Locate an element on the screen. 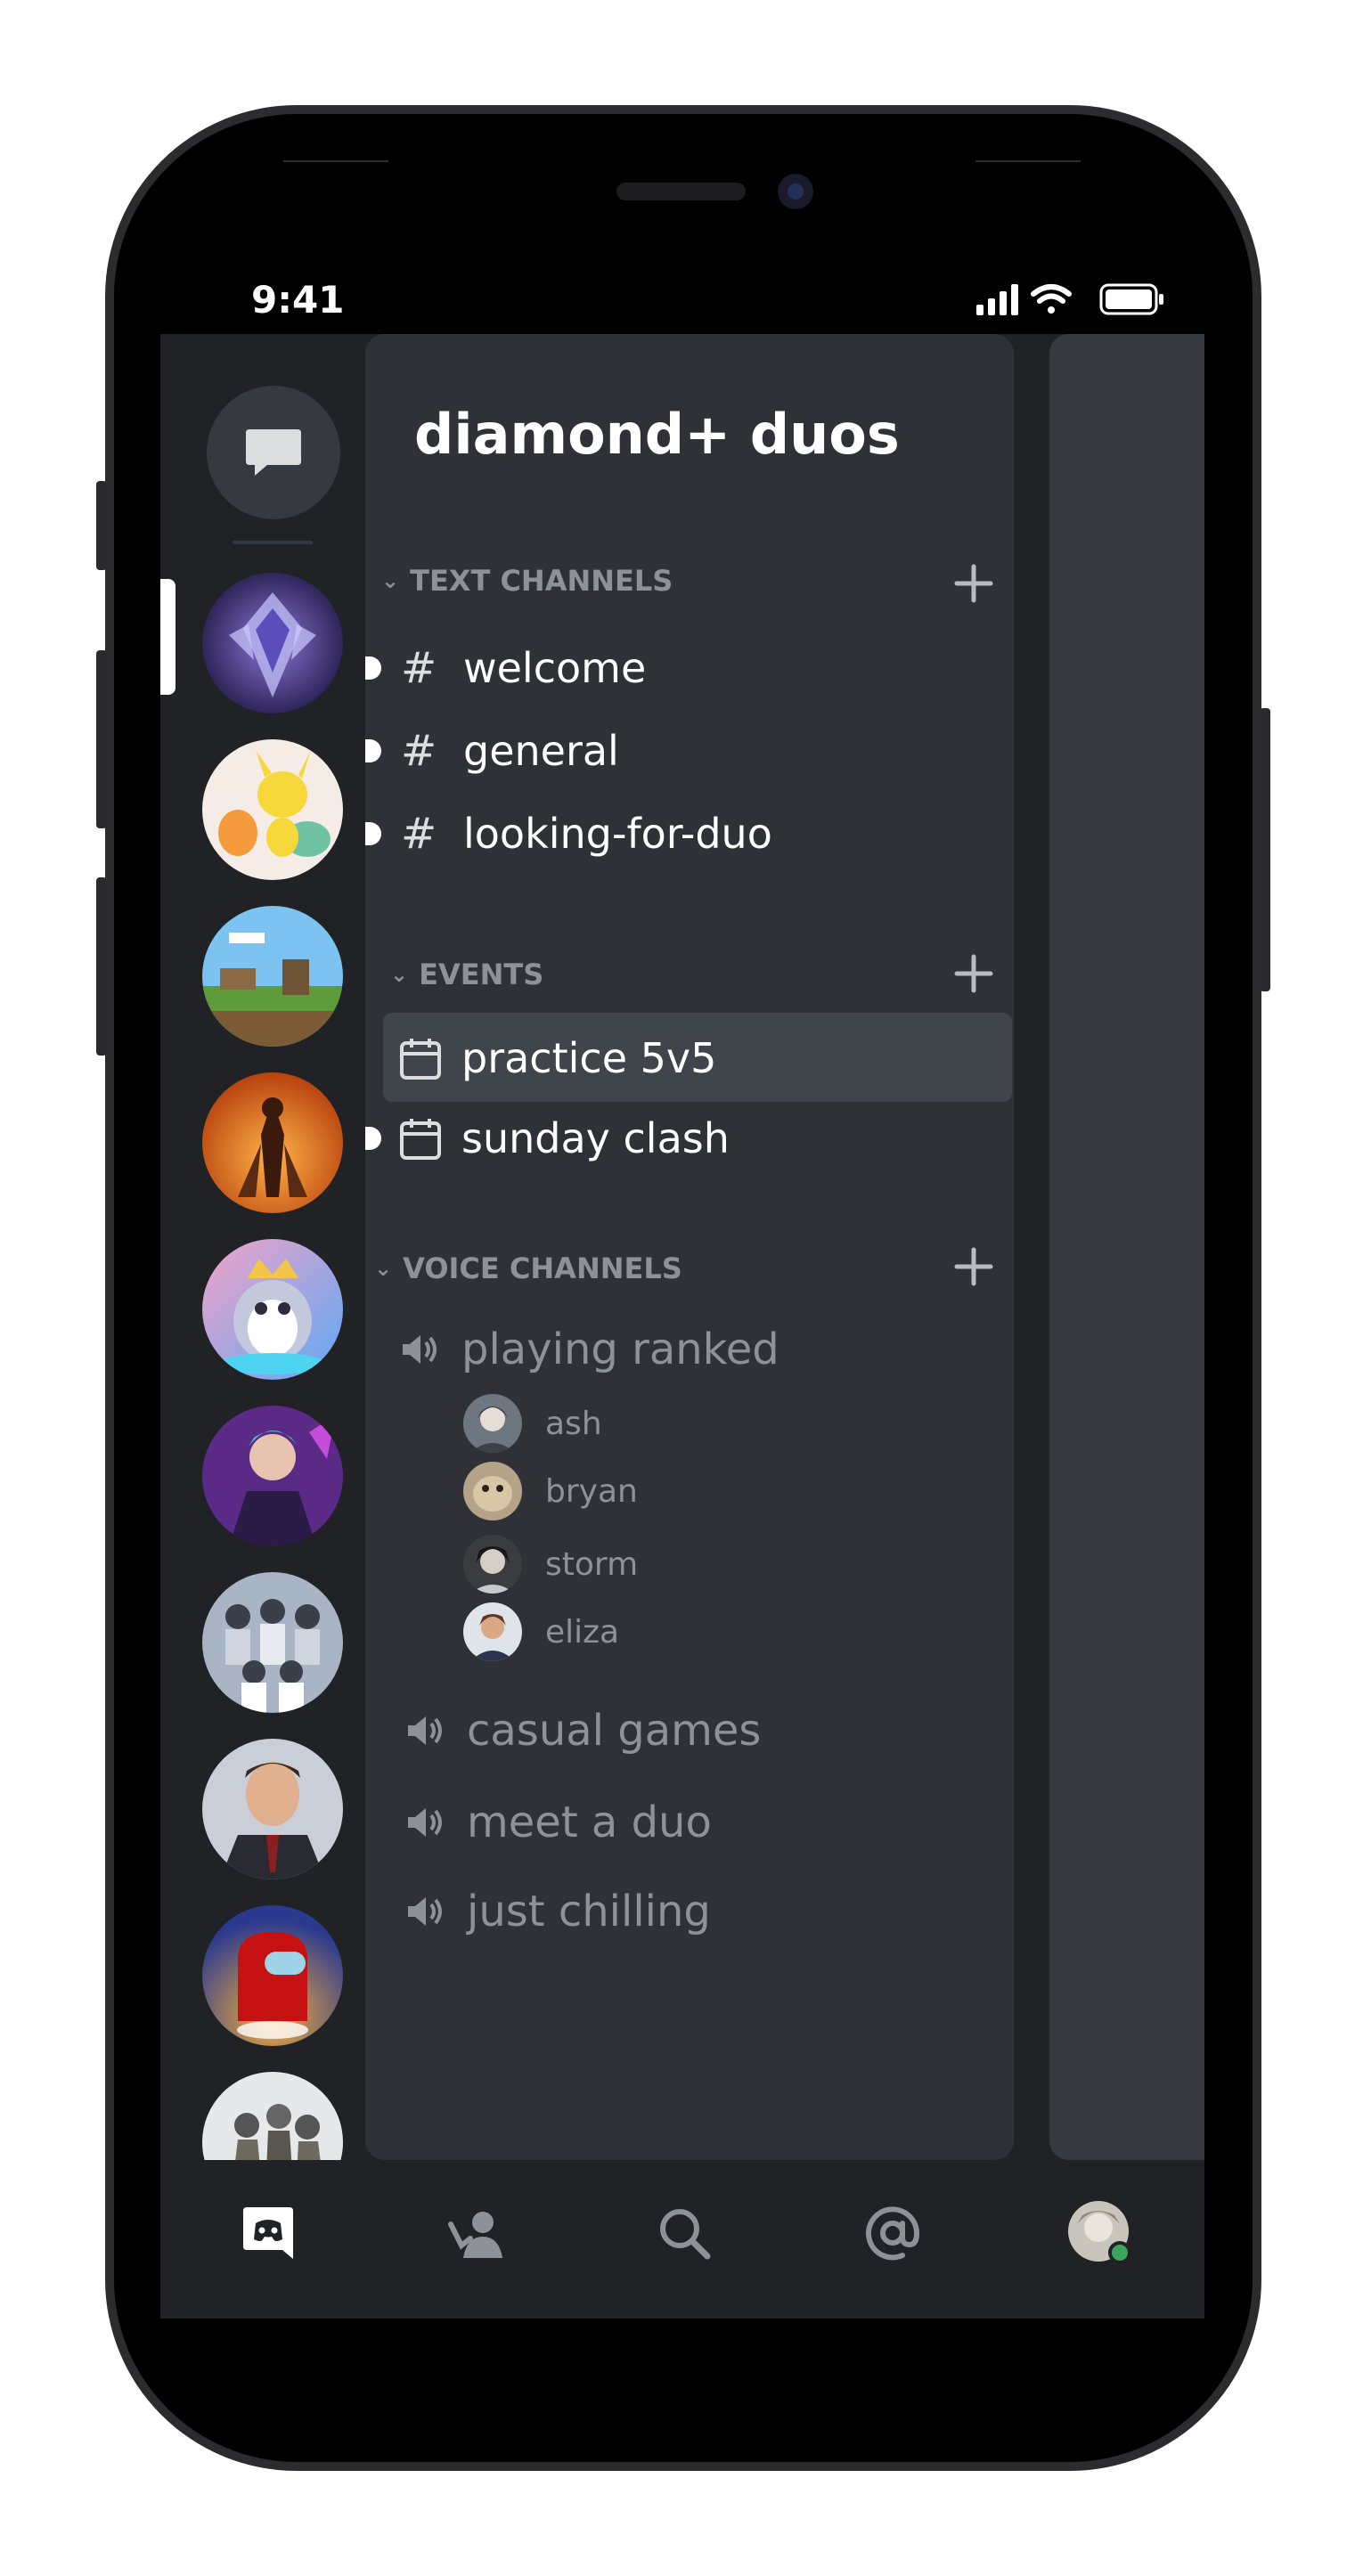 This screenshot has width=1363, height=2576. online-status-indicator is located at coordinates (1120, 2253).